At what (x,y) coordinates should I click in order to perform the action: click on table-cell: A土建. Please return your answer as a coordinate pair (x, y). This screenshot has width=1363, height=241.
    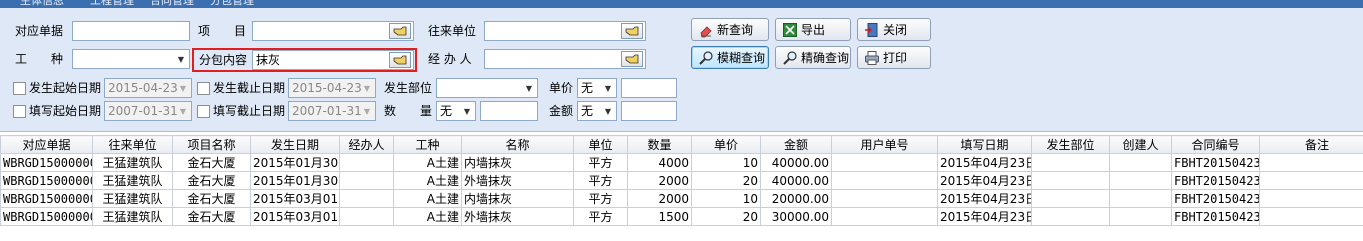
    Looking at the image, I should click on (427, 198).